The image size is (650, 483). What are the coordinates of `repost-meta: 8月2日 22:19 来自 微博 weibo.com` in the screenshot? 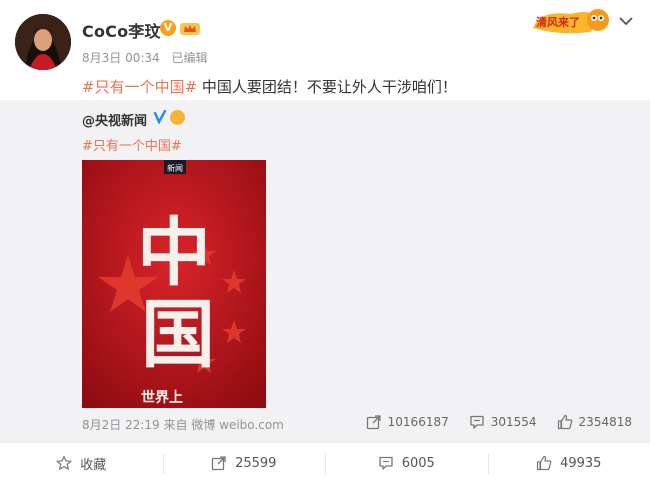 It's located at (183, 424).